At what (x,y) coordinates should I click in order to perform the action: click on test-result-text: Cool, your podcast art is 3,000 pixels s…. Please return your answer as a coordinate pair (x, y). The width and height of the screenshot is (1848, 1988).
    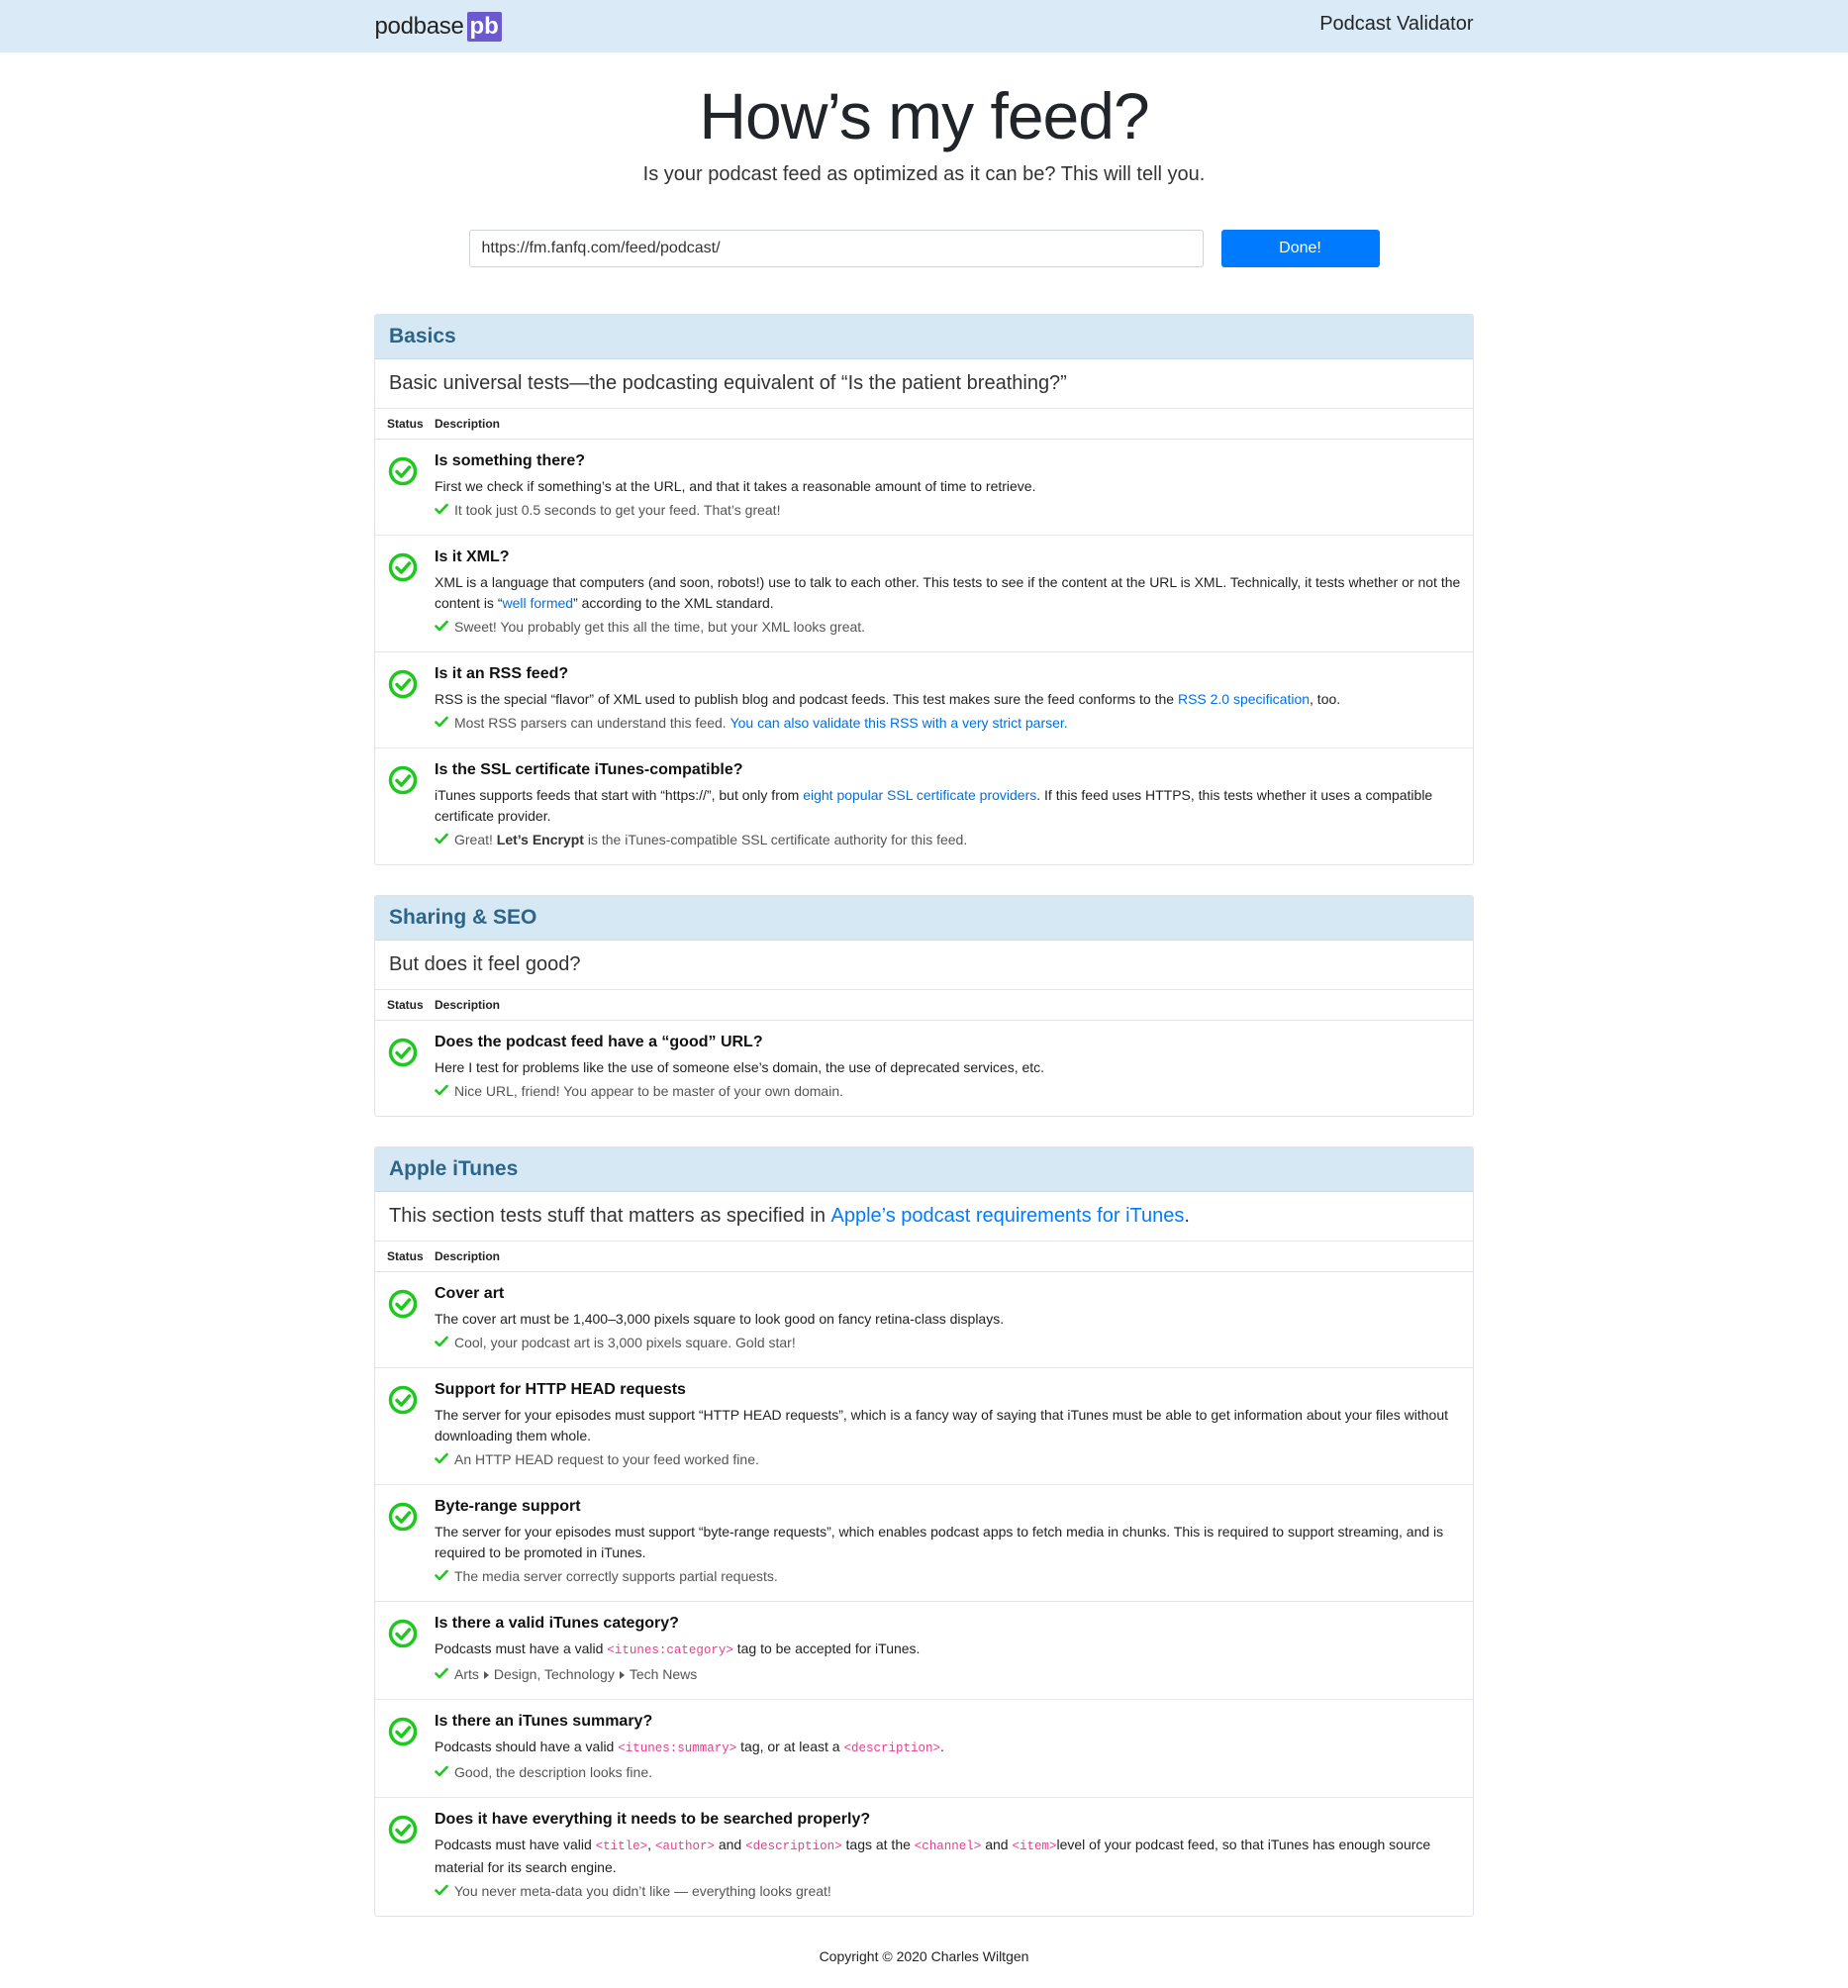
    Looking at the image, I should click on (625, 1342).